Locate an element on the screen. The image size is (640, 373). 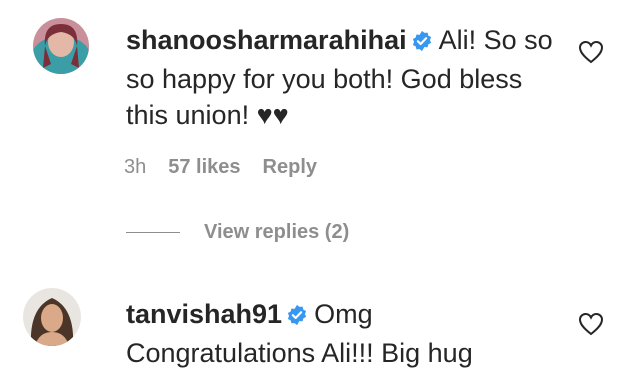
view-replies-button: View replies (2) is located at coordinates (237, 234).